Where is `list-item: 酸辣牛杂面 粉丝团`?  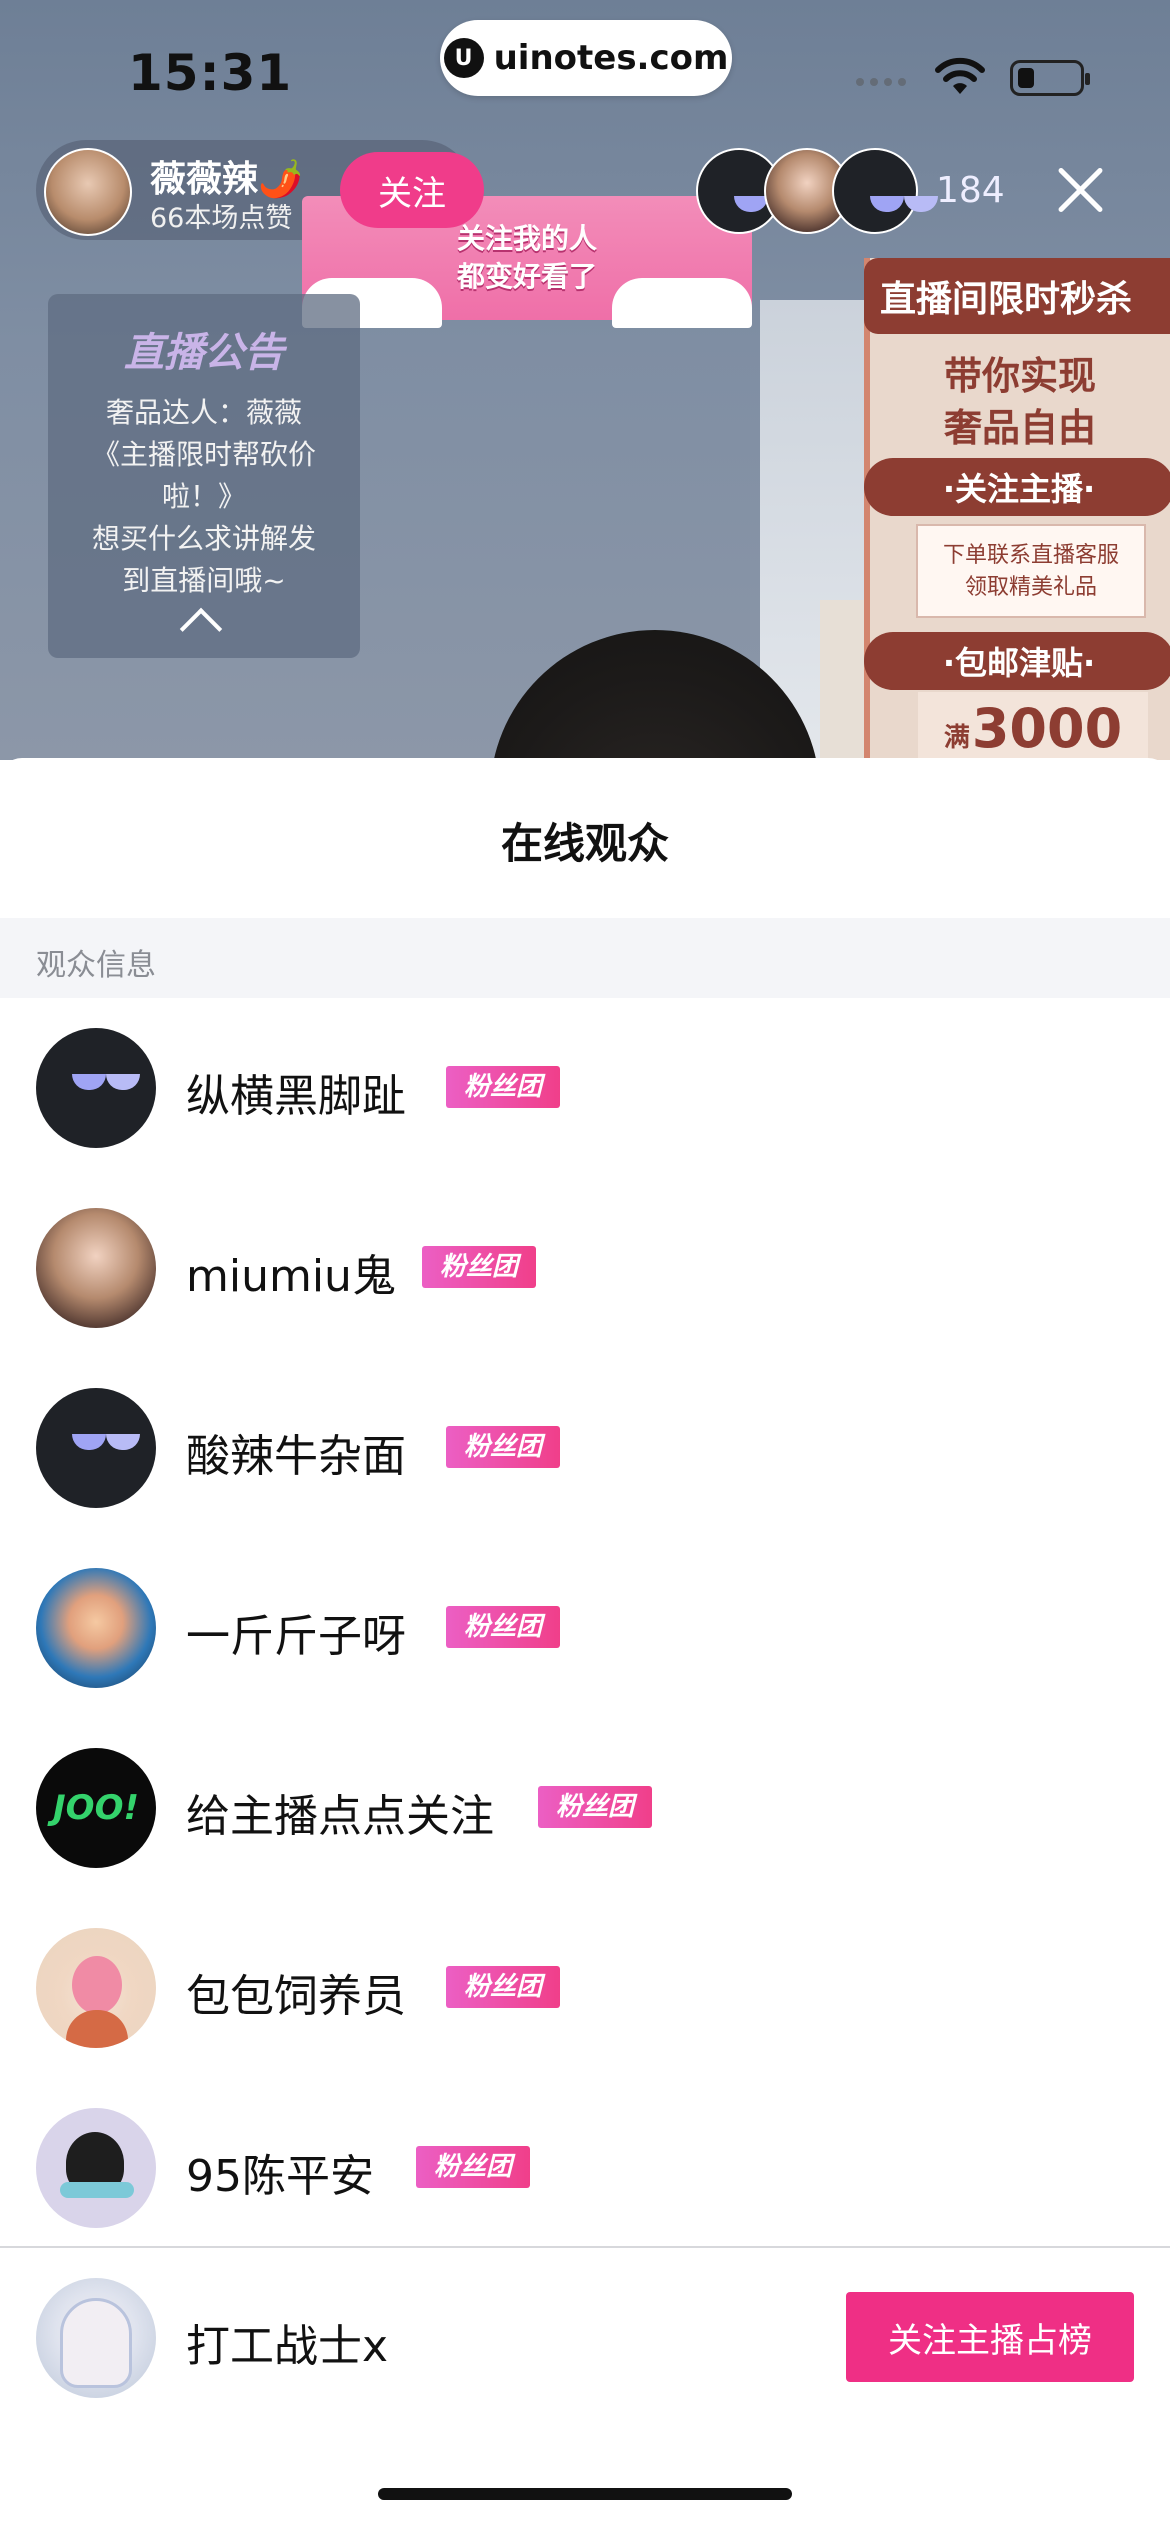 list-item: 酸辣牛杂面 粉丝团 is located at coordinates (585, 1448).